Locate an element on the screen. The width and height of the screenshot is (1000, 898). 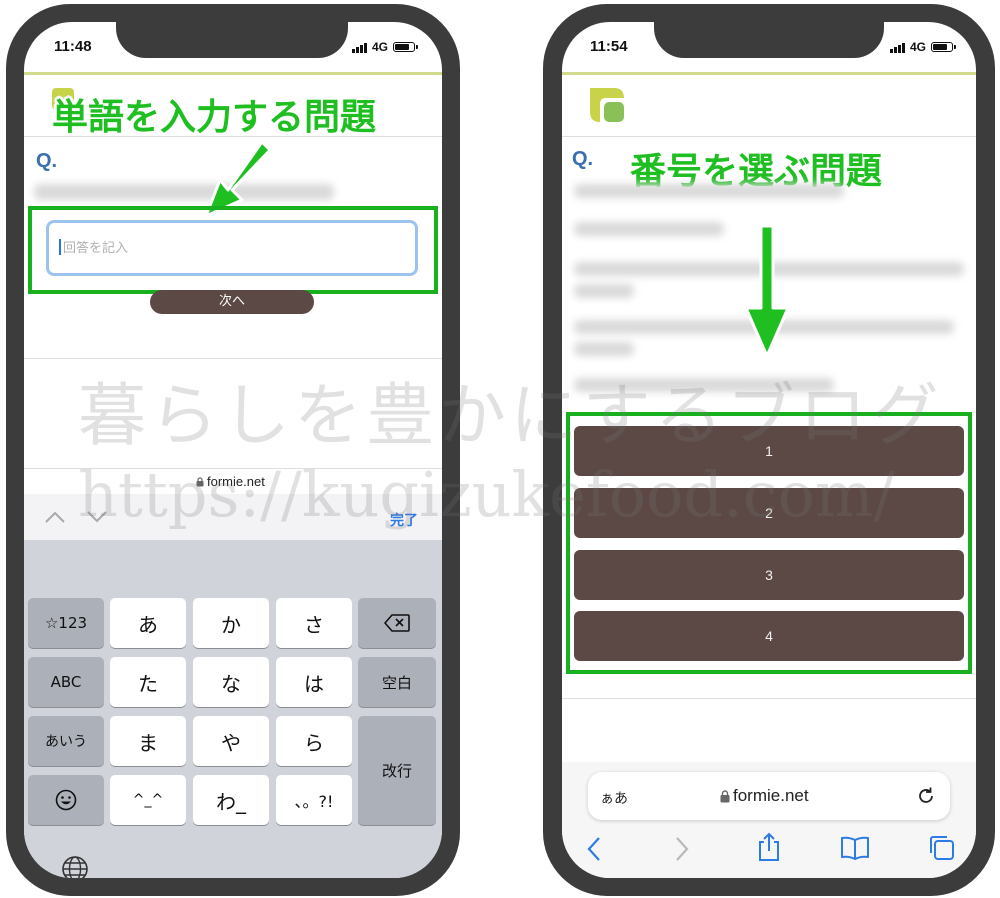
globe-icon is located at coordinates (75, 866).